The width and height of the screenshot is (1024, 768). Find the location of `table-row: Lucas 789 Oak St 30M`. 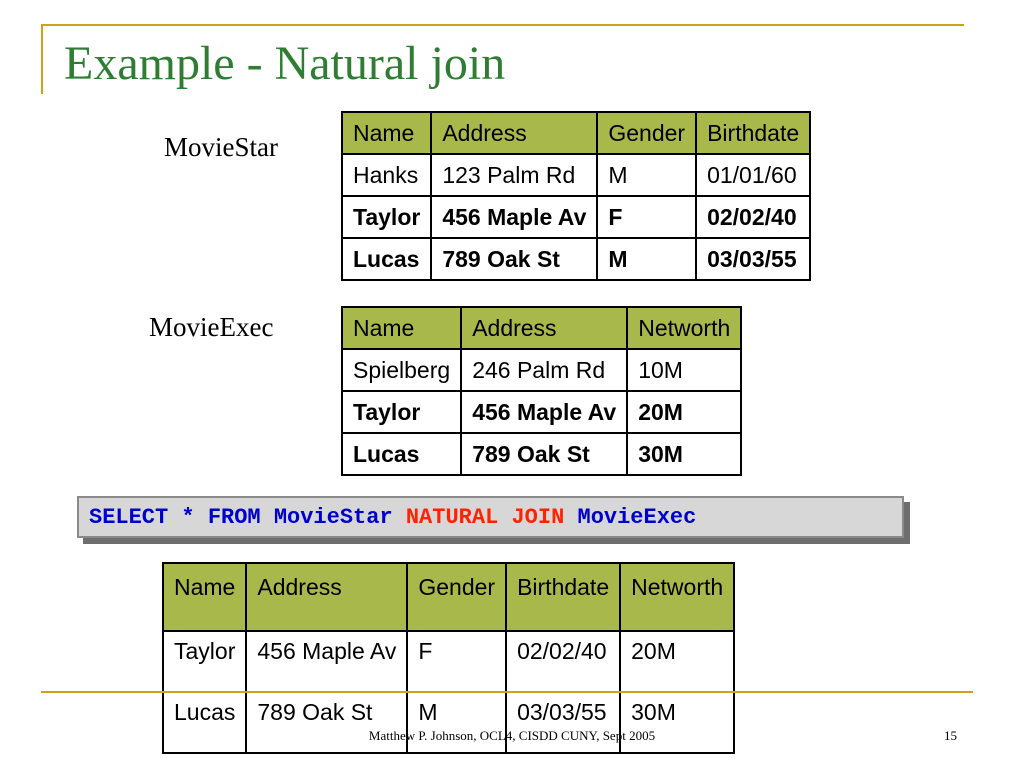

table-row: Lucas 789 Oak St 30M is located at coordinates (541, 454).